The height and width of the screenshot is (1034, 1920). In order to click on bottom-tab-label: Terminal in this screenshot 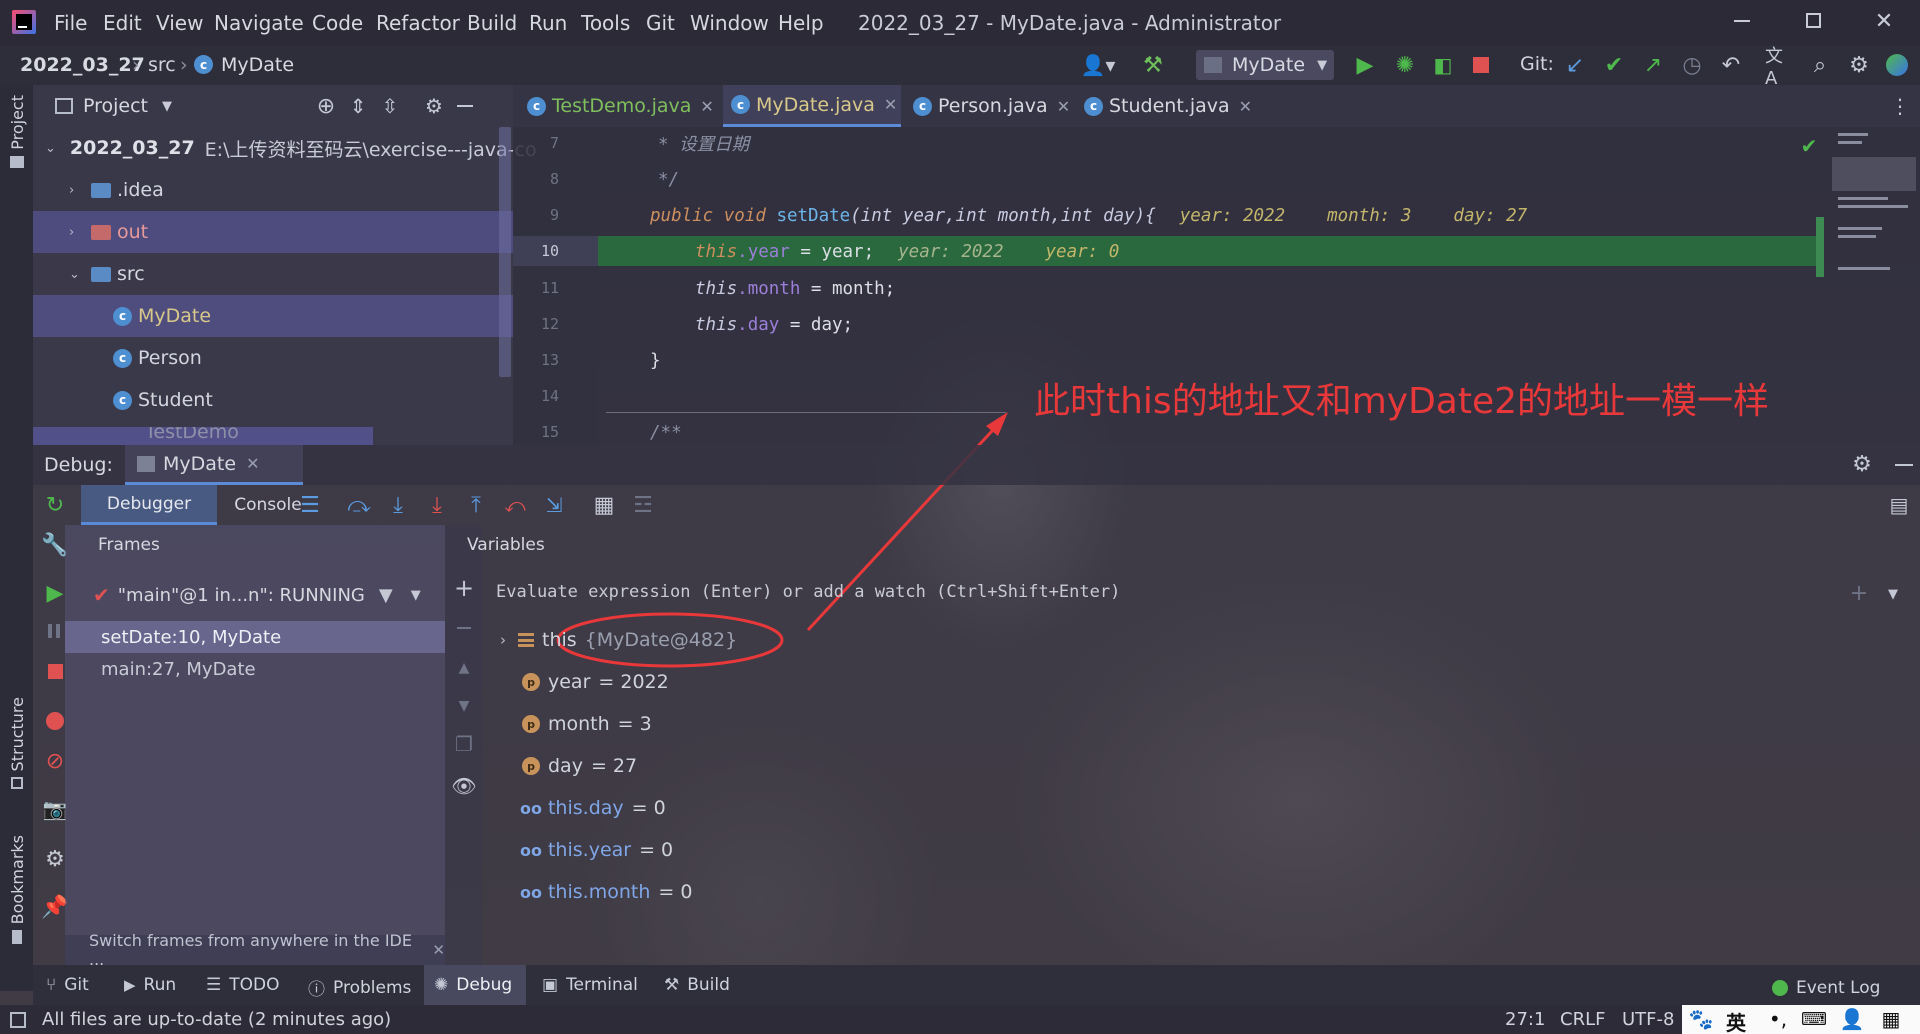, I will do `click(602, 985)`.